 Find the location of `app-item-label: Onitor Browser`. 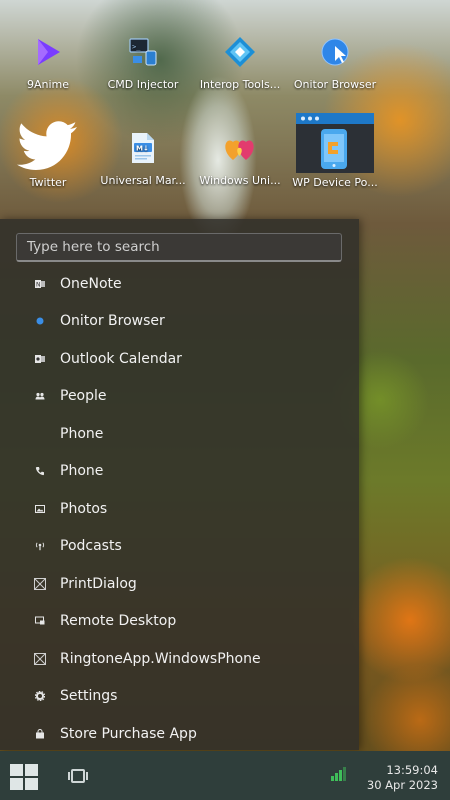

app-item-label: Onitor Browser is located at coordinates (112, 321).